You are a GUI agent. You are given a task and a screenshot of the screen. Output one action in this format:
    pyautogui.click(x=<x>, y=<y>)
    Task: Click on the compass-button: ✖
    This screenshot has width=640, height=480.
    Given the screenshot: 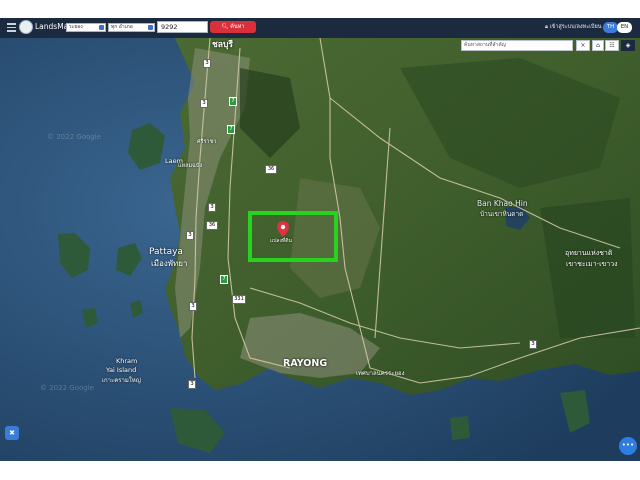 What is the action you would take?
    pyautogui.click(x=12, y=433)
    